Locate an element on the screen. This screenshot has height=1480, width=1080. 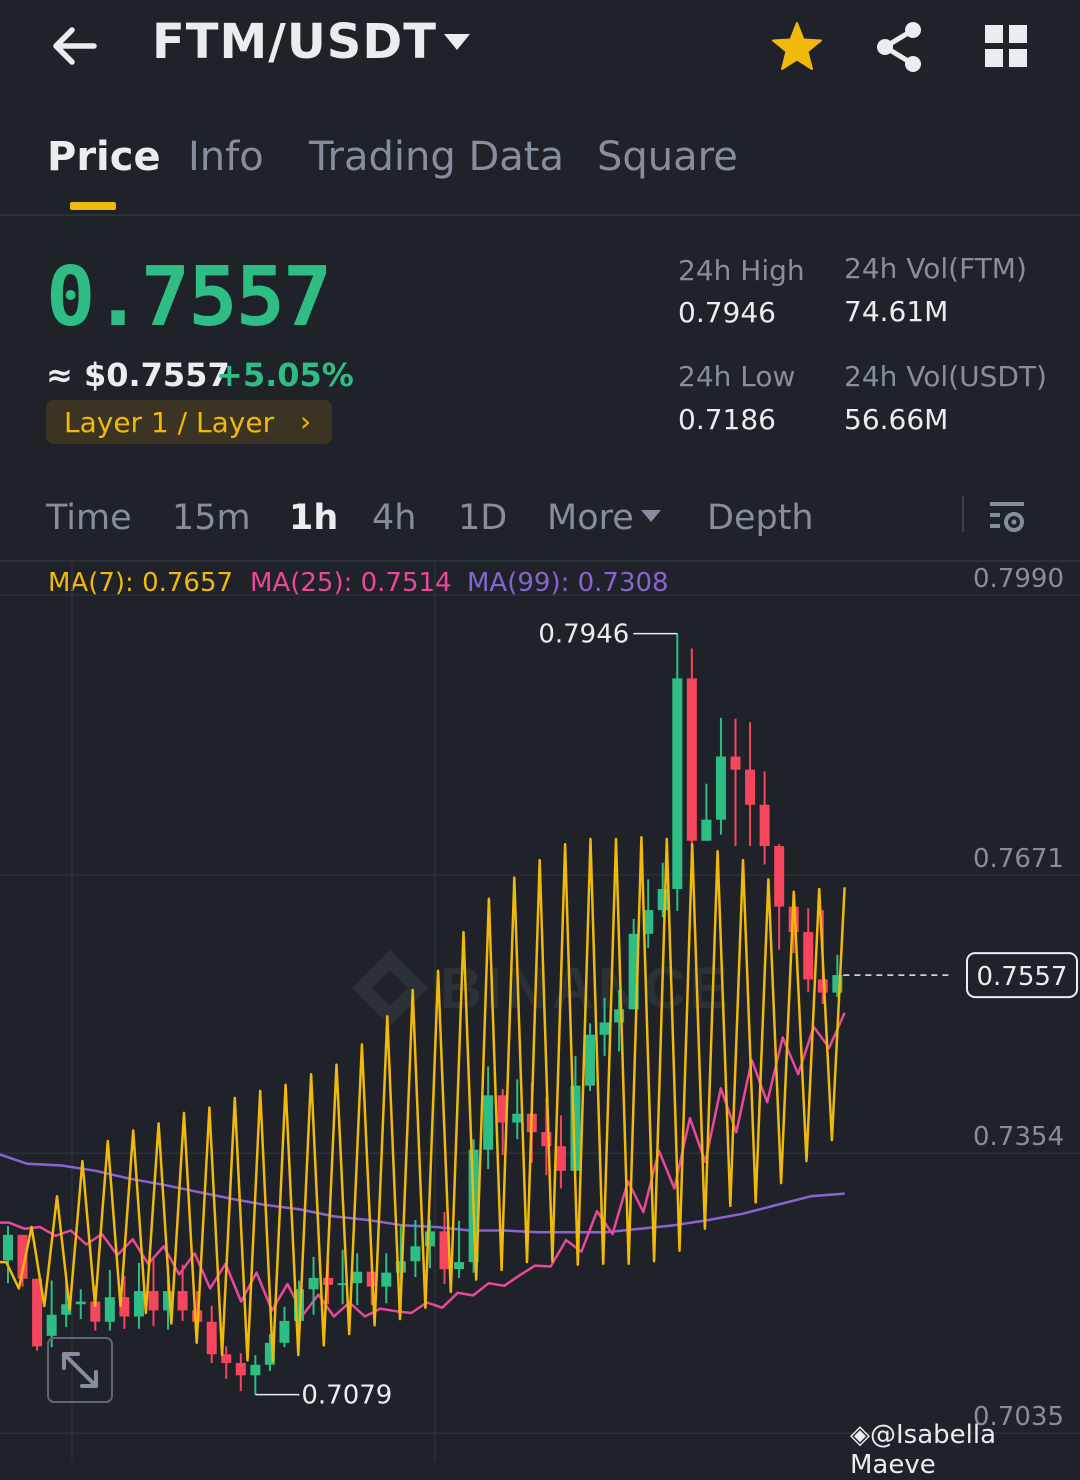
tf-depth: Depth is located at coordinates (760, 518).